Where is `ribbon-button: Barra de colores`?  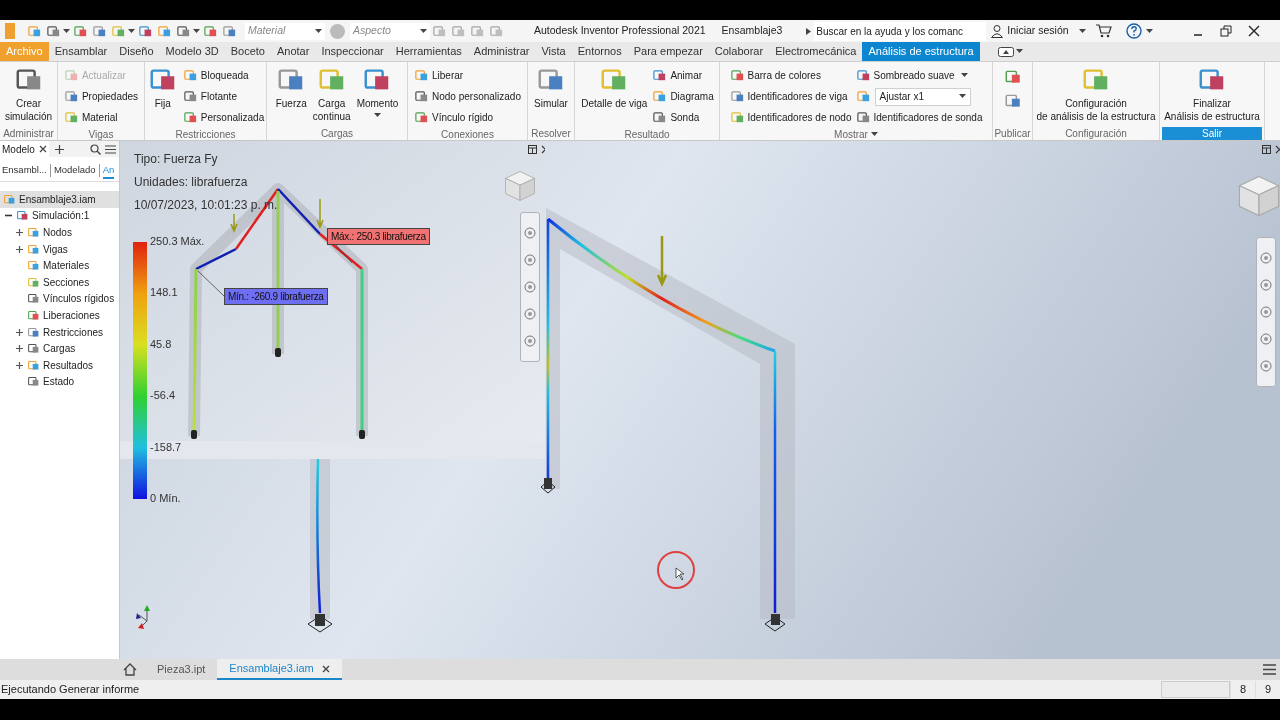 ribbon-button: Barra de colores is located at coordinates (790, 75).